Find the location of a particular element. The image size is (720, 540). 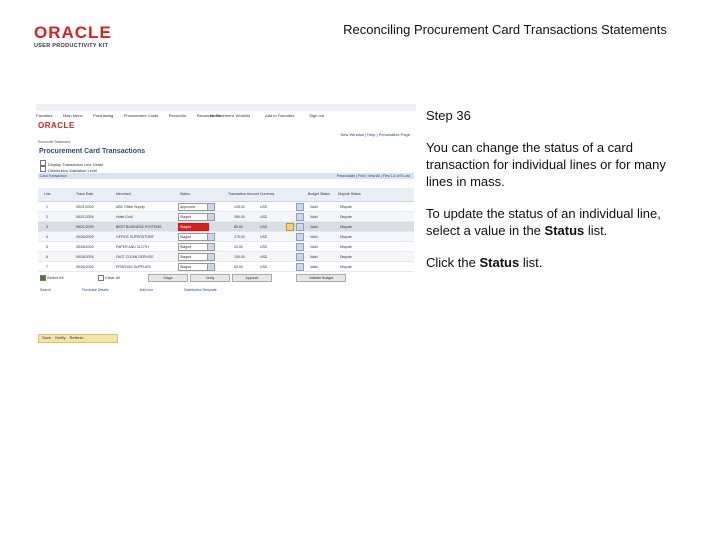

add-line-link: Add Line is located at coordinates (146, 290).